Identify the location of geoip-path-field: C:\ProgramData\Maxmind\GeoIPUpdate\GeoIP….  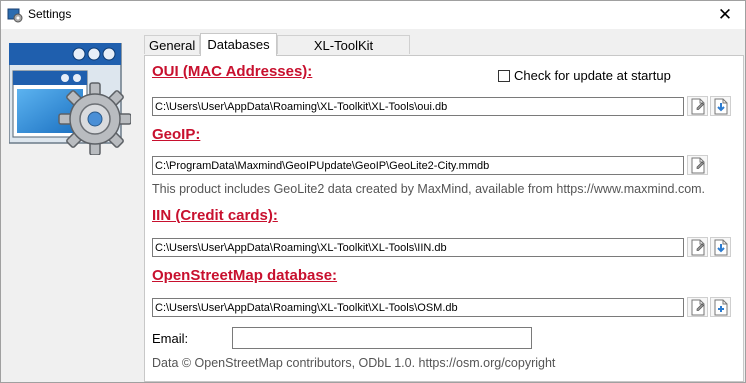
(418, 165).